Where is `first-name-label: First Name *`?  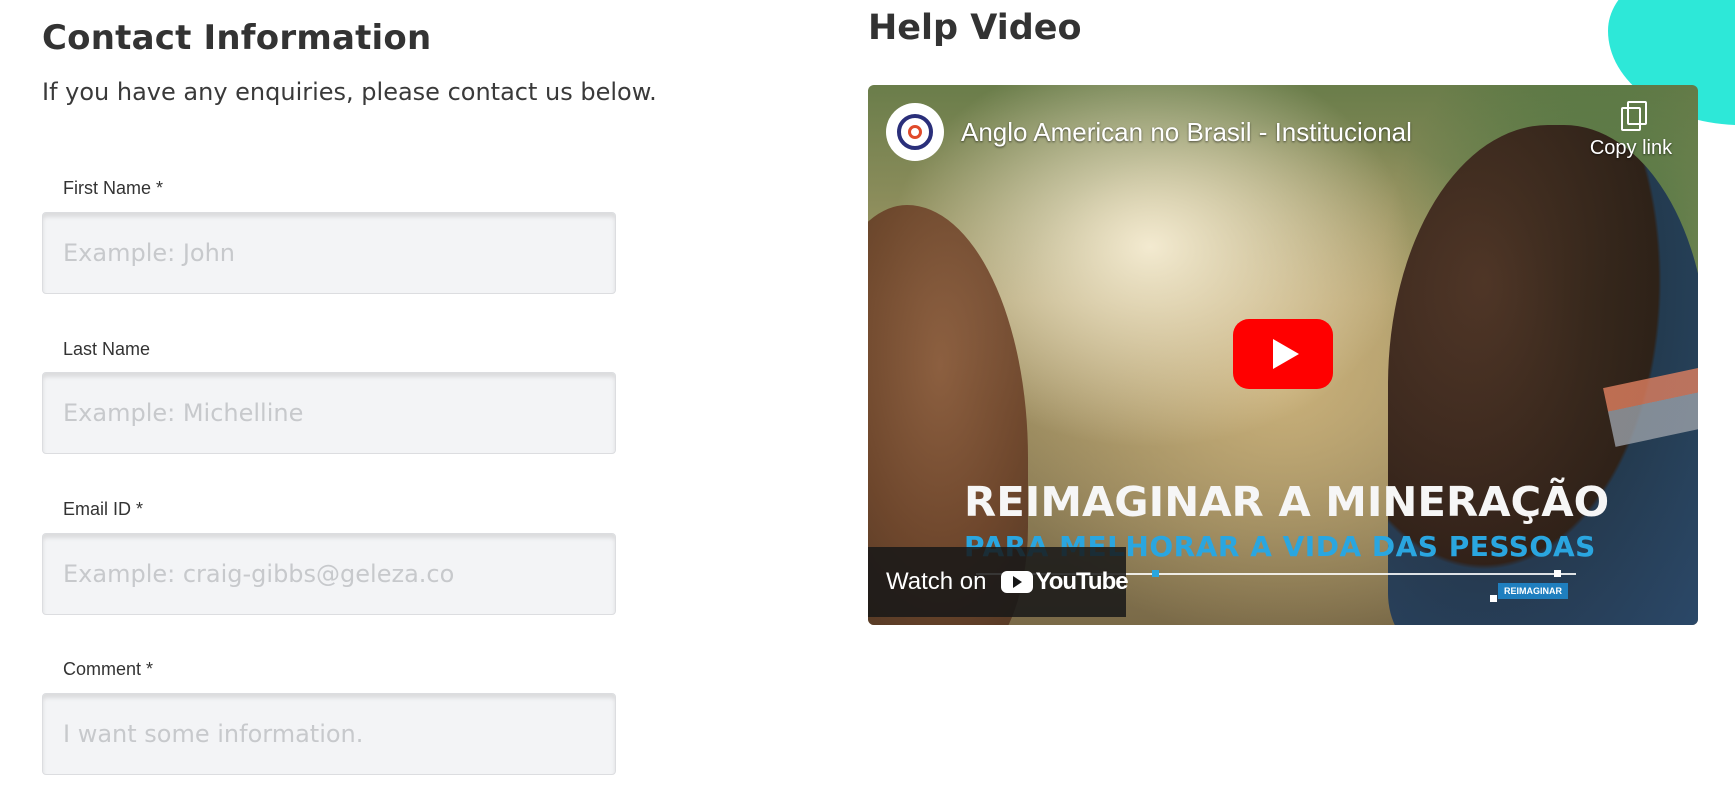
first-name-label: First Name * is located at coordinates (113, 188).